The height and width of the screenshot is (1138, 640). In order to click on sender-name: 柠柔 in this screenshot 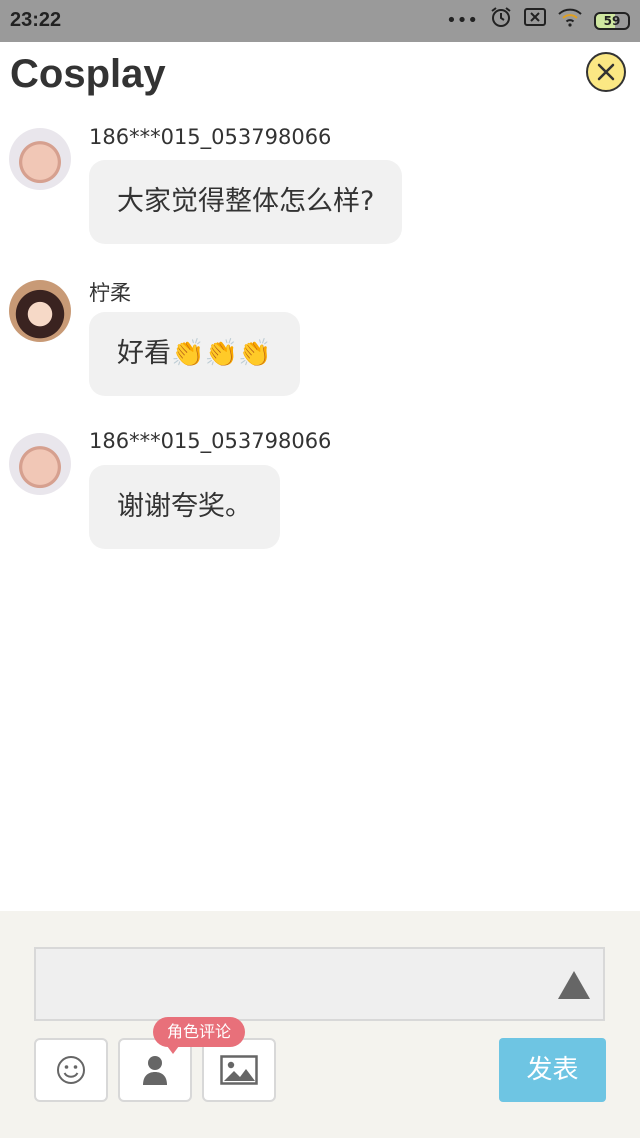, I will do `click(110, 293)`.